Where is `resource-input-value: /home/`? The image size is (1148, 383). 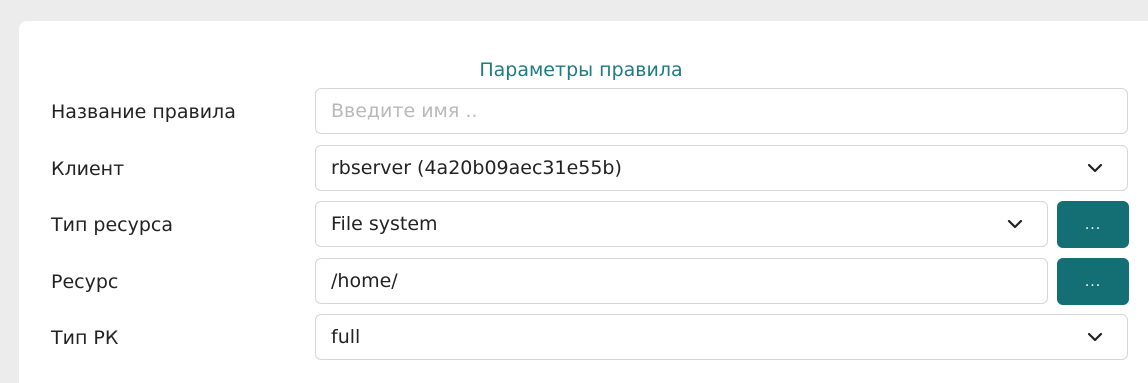
resource-input-value: /home/ is located at coordinates (364, 281).